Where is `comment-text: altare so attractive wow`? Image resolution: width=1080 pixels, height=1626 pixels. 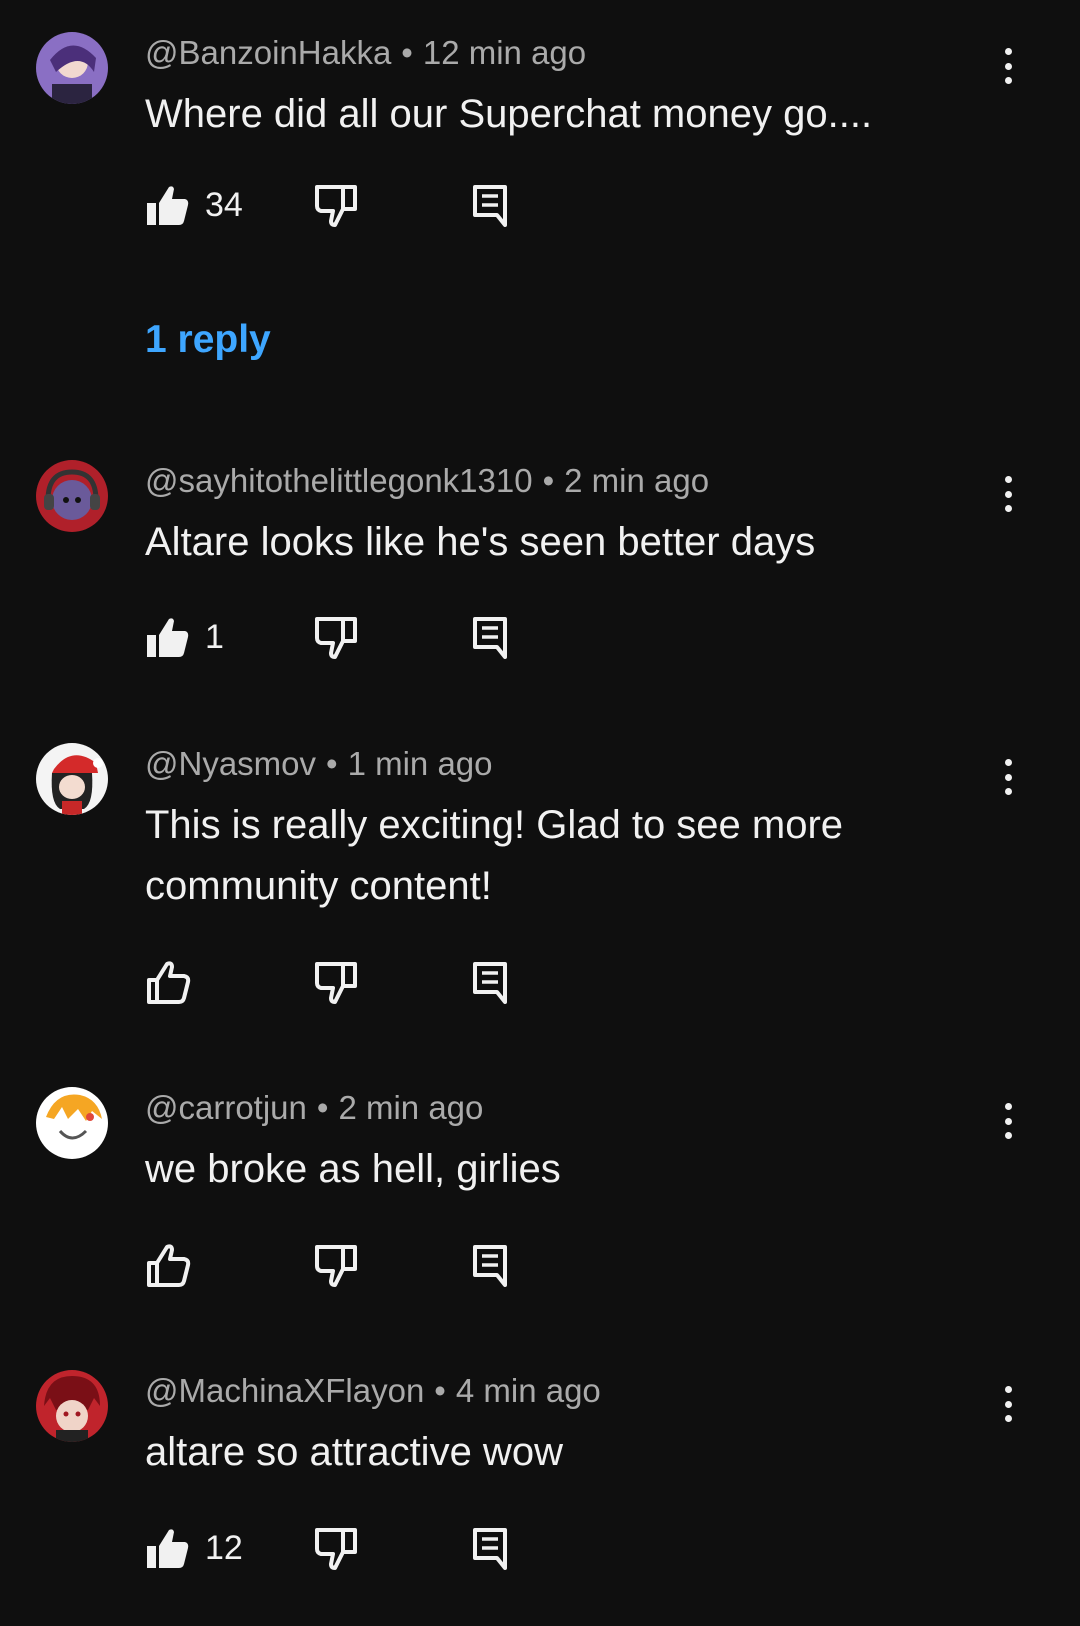
comment-text: altare so attractive wow is located at coordinates (354, 1452).